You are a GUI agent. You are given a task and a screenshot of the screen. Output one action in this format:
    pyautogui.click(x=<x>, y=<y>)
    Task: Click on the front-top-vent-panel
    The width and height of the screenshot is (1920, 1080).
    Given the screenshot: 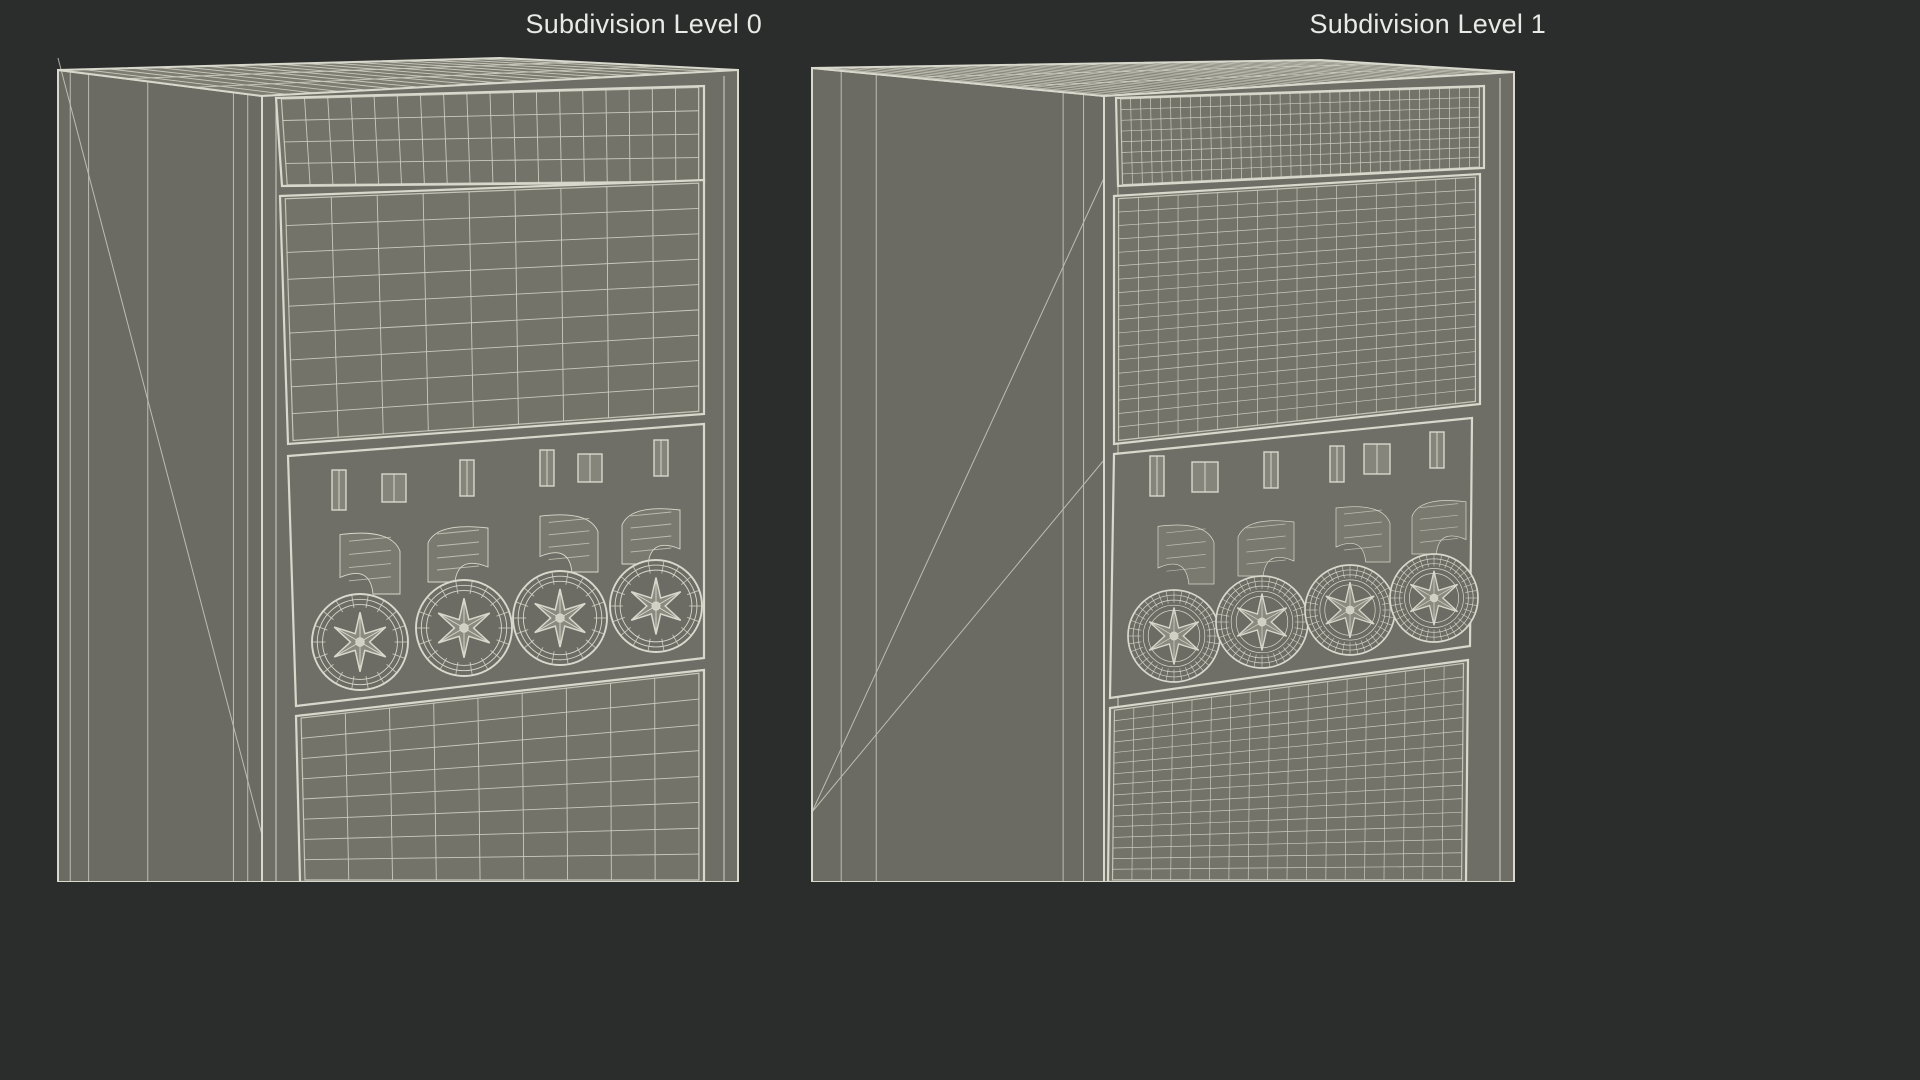 What is the action you would take?
    pyautogui.click(x=1300, y=136)
    